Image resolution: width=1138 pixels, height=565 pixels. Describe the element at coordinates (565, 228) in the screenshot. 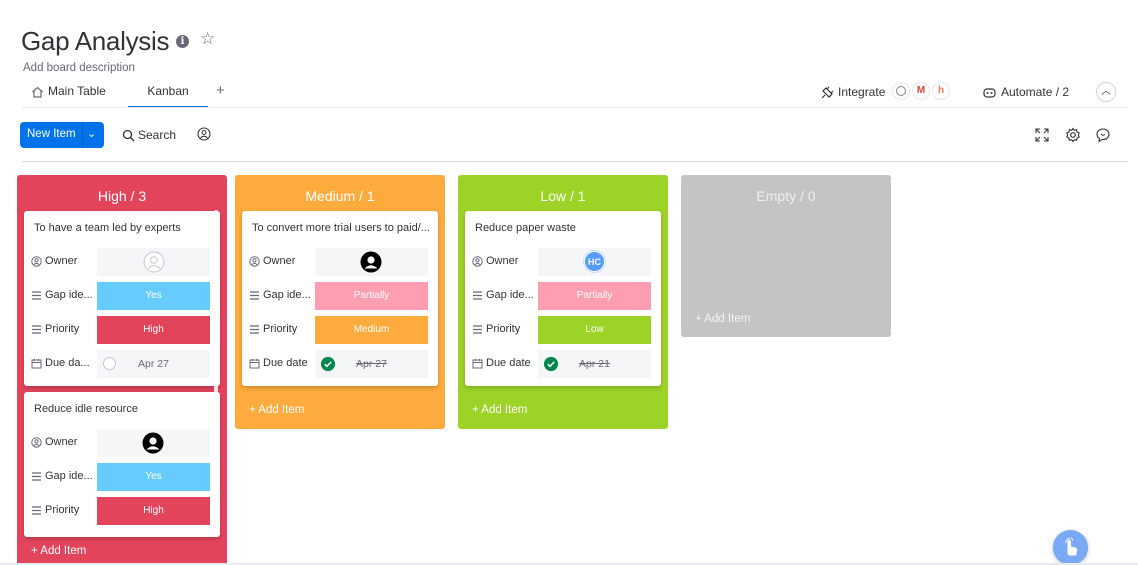

I see `card-title: Reduce paper waste` at that location.